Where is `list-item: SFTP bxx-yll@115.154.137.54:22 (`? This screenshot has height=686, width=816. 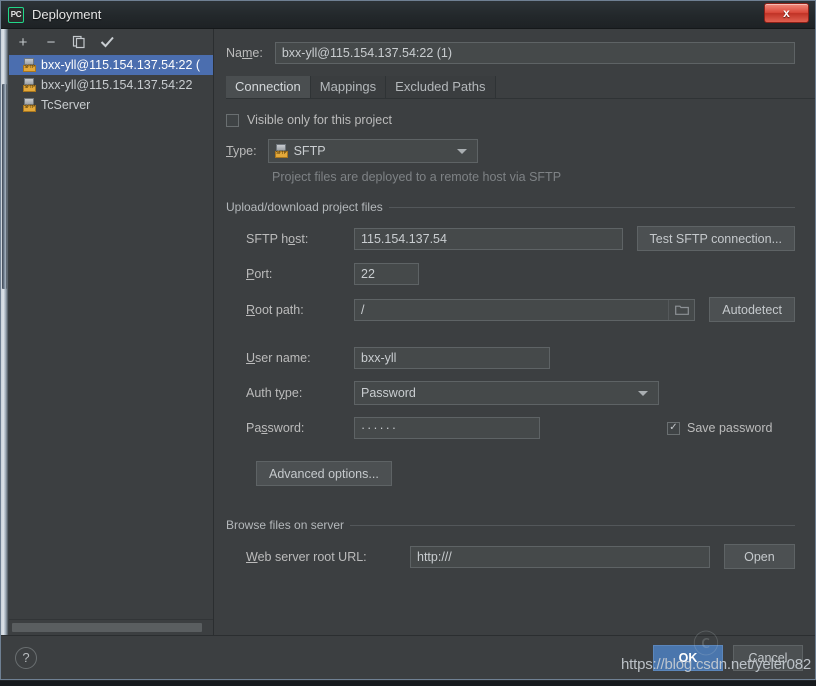 list-item: SFTP bxx-yll@115.154.137.54:22 ( is located at coordinates (111, 65).